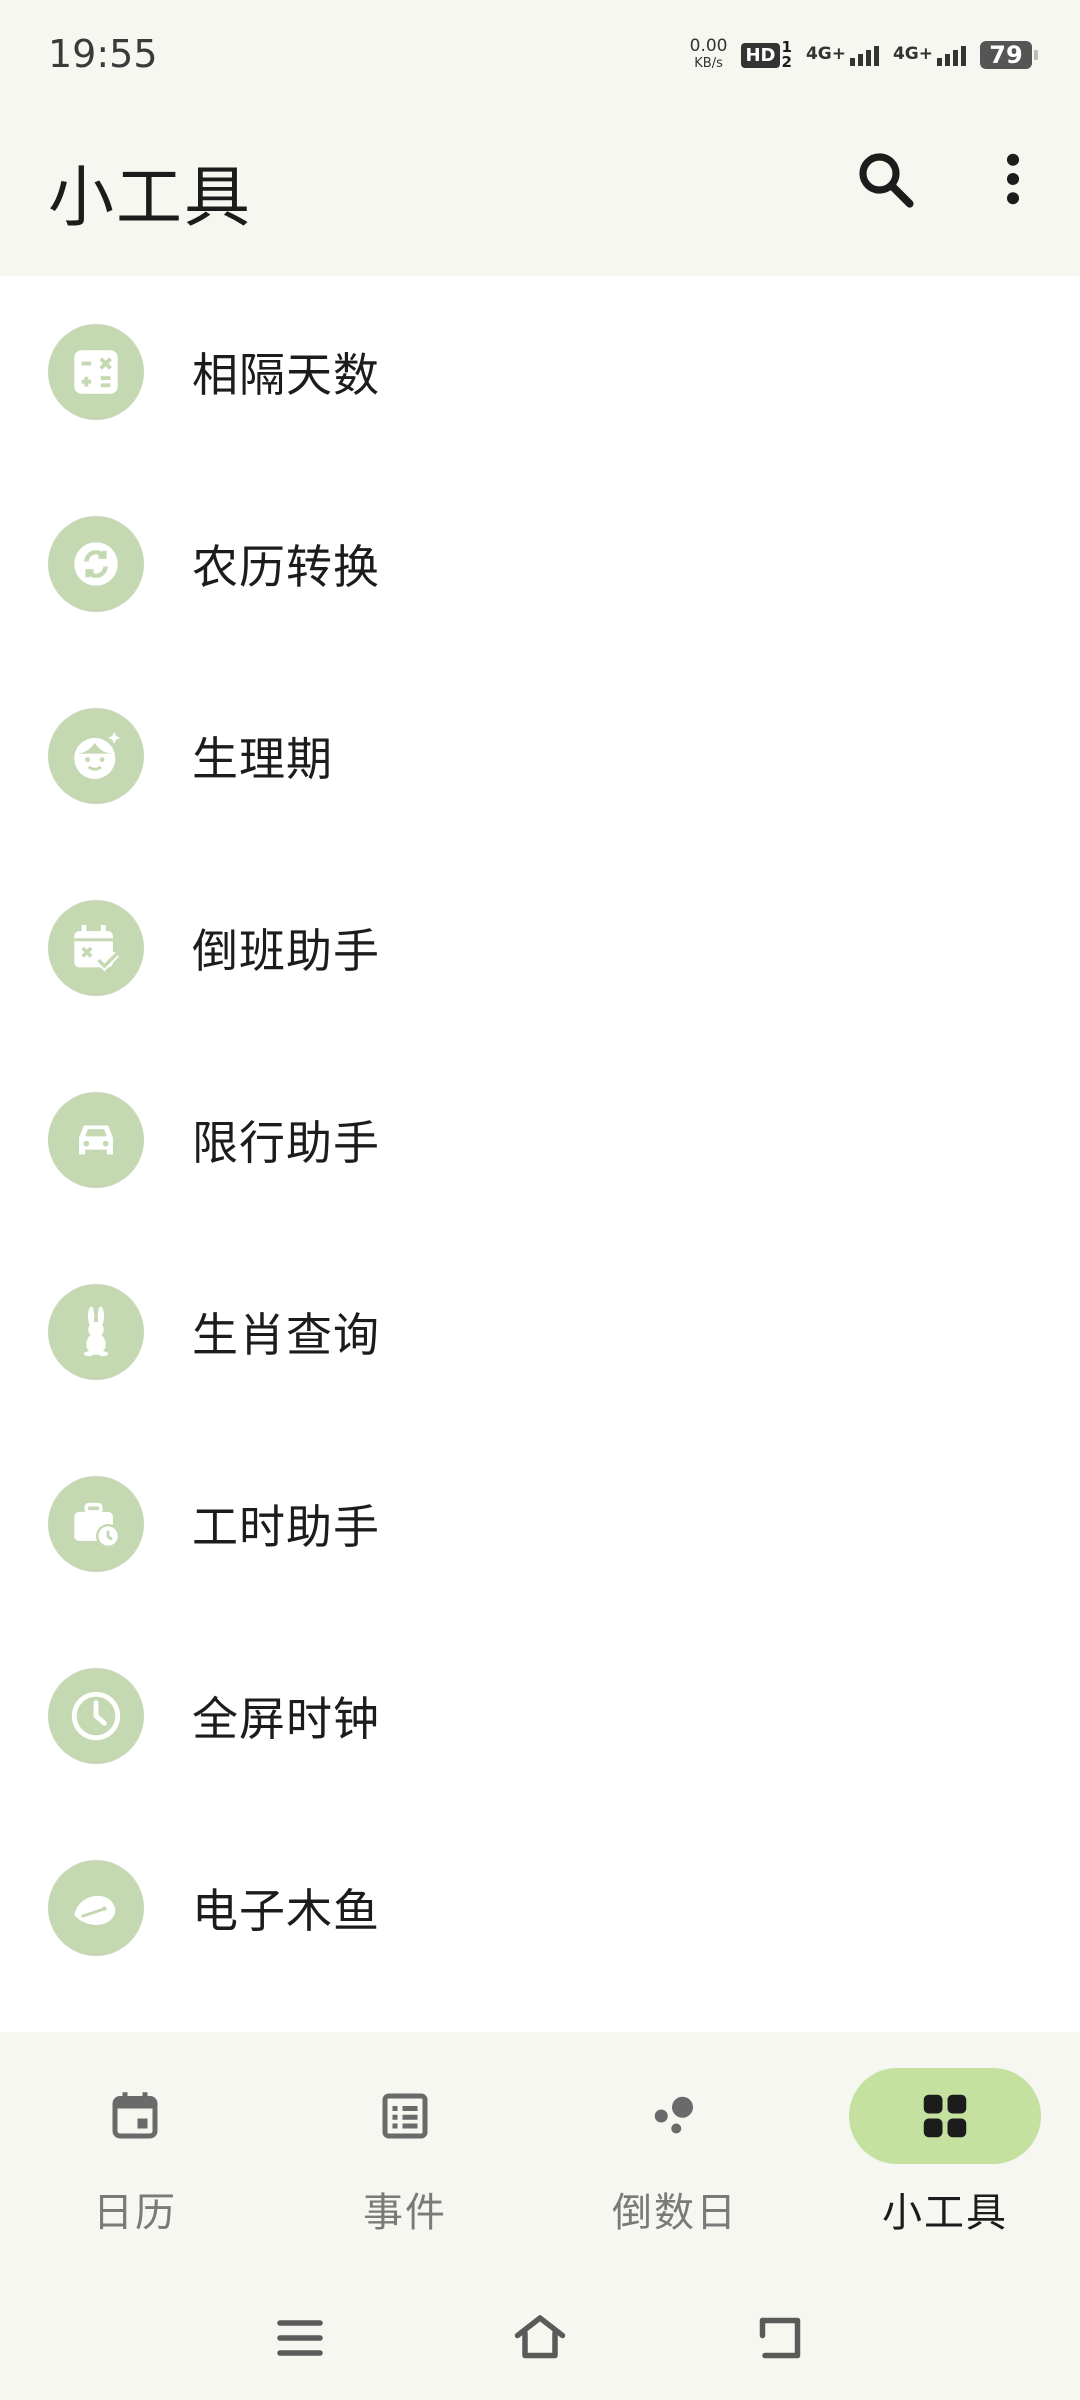 The width and height of the screenshot is (1080, 2400). I want to click on network-speed-value: 0.00, so click(708, 46).